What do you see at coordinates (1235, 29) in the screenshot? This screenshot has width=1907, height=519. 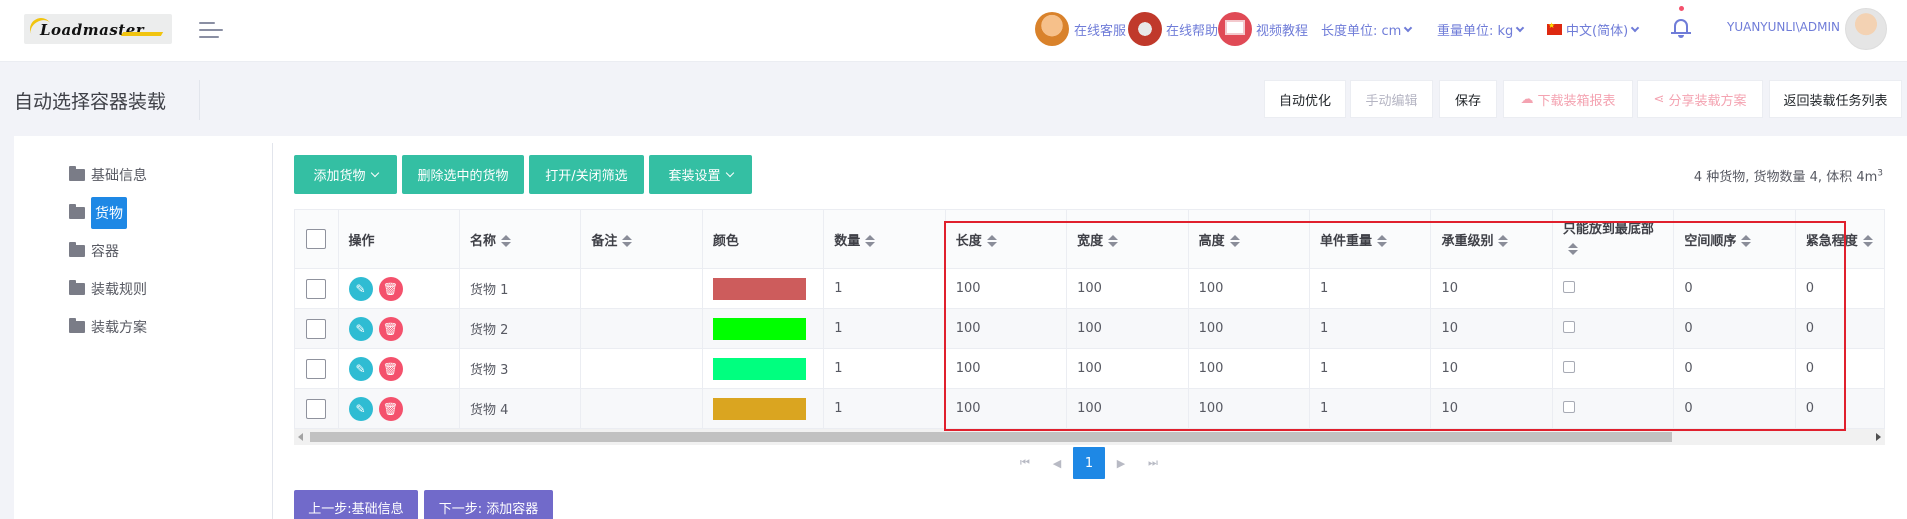 I see `video-tutorial-icon` at bounding box center [1235, 29].